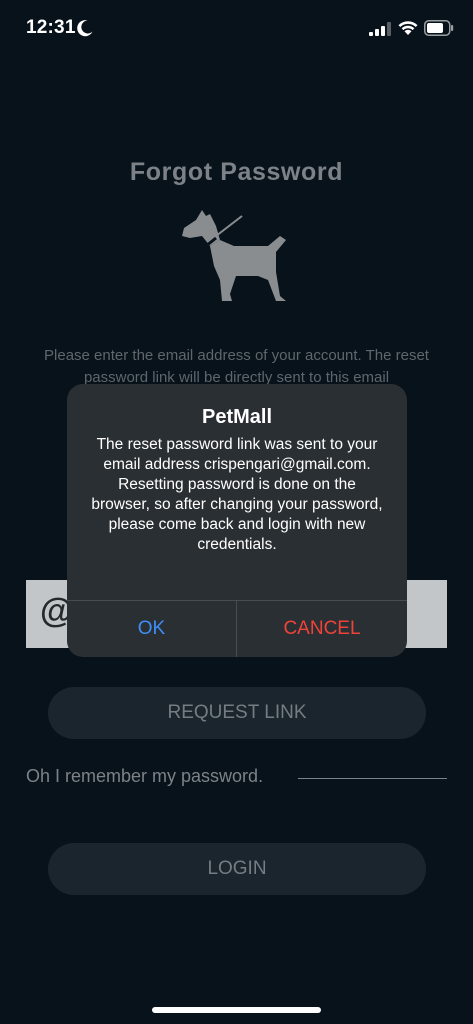 This screenshot has width=473, height=1024. Describe the element at coordinates (380, 29) in the screenshot. I see `signal-icon` at that location.